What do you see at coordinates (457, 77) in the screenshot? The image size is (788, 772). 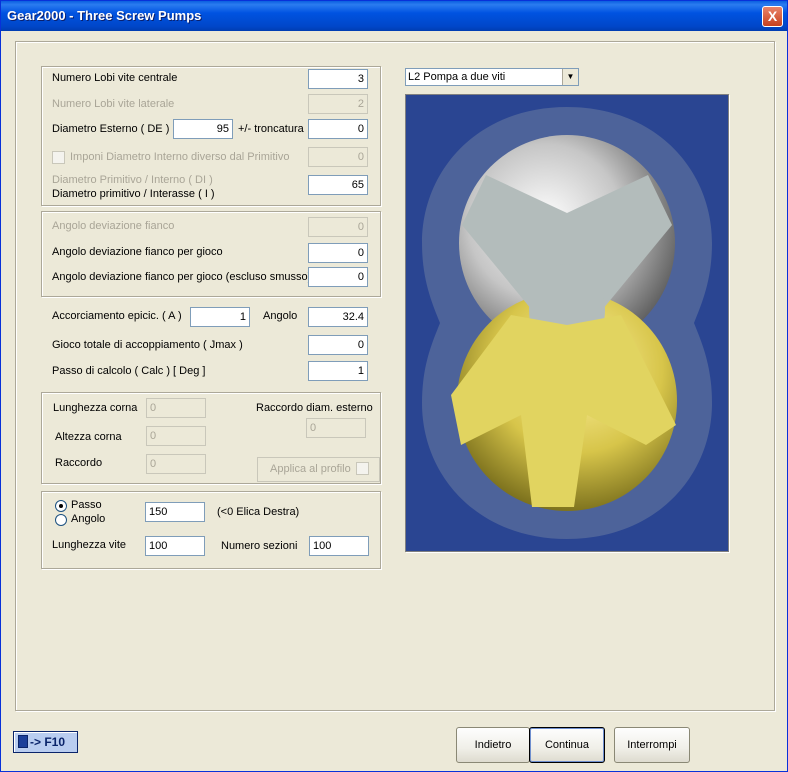 I see `pump-type-value: L2 Pompa a due viti` at bounding box center [457, 77].